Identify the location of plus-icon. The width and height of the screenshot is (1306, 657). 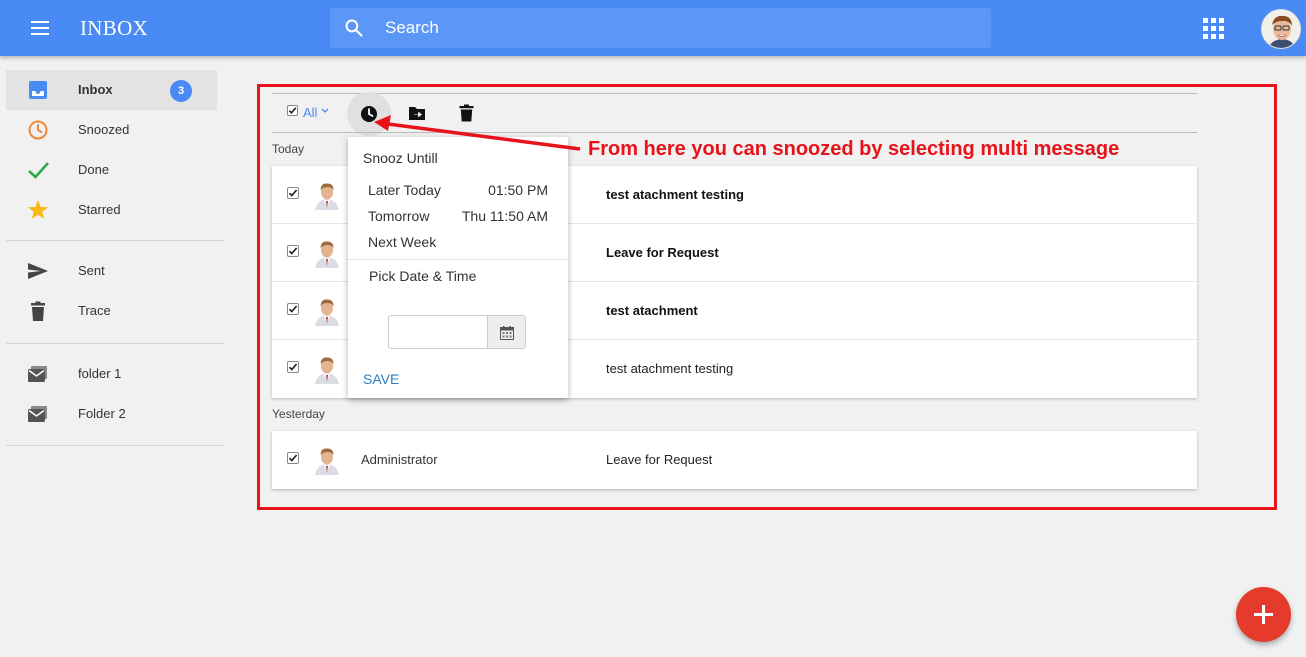
(1263, 614).